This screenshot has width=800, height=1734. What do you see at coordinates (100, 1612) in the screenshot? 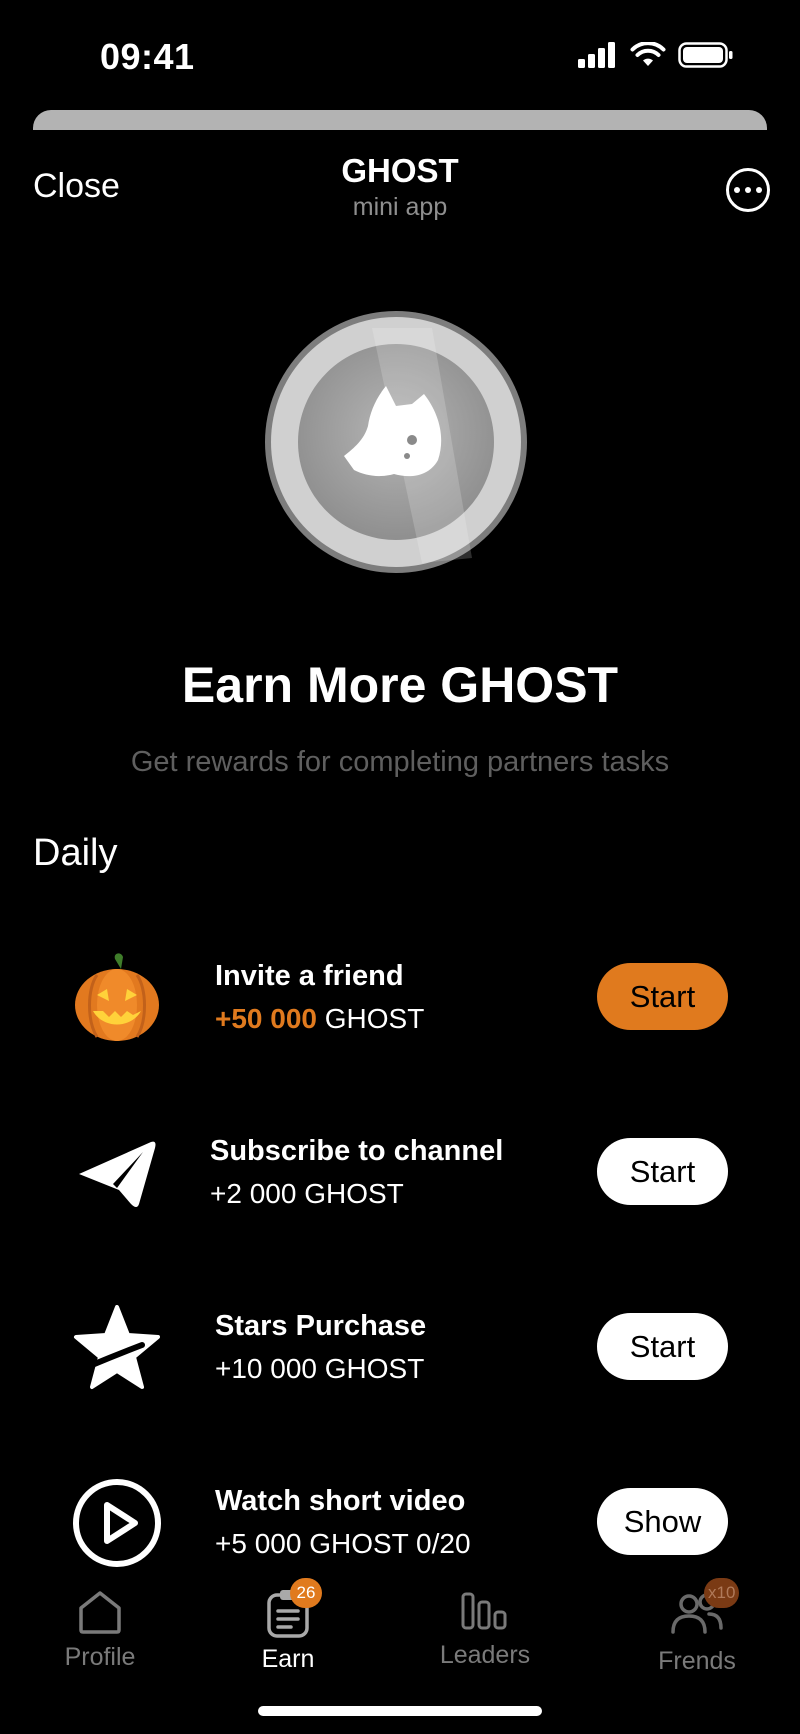
I see `home-icon` at bounding box center [100, 1612].